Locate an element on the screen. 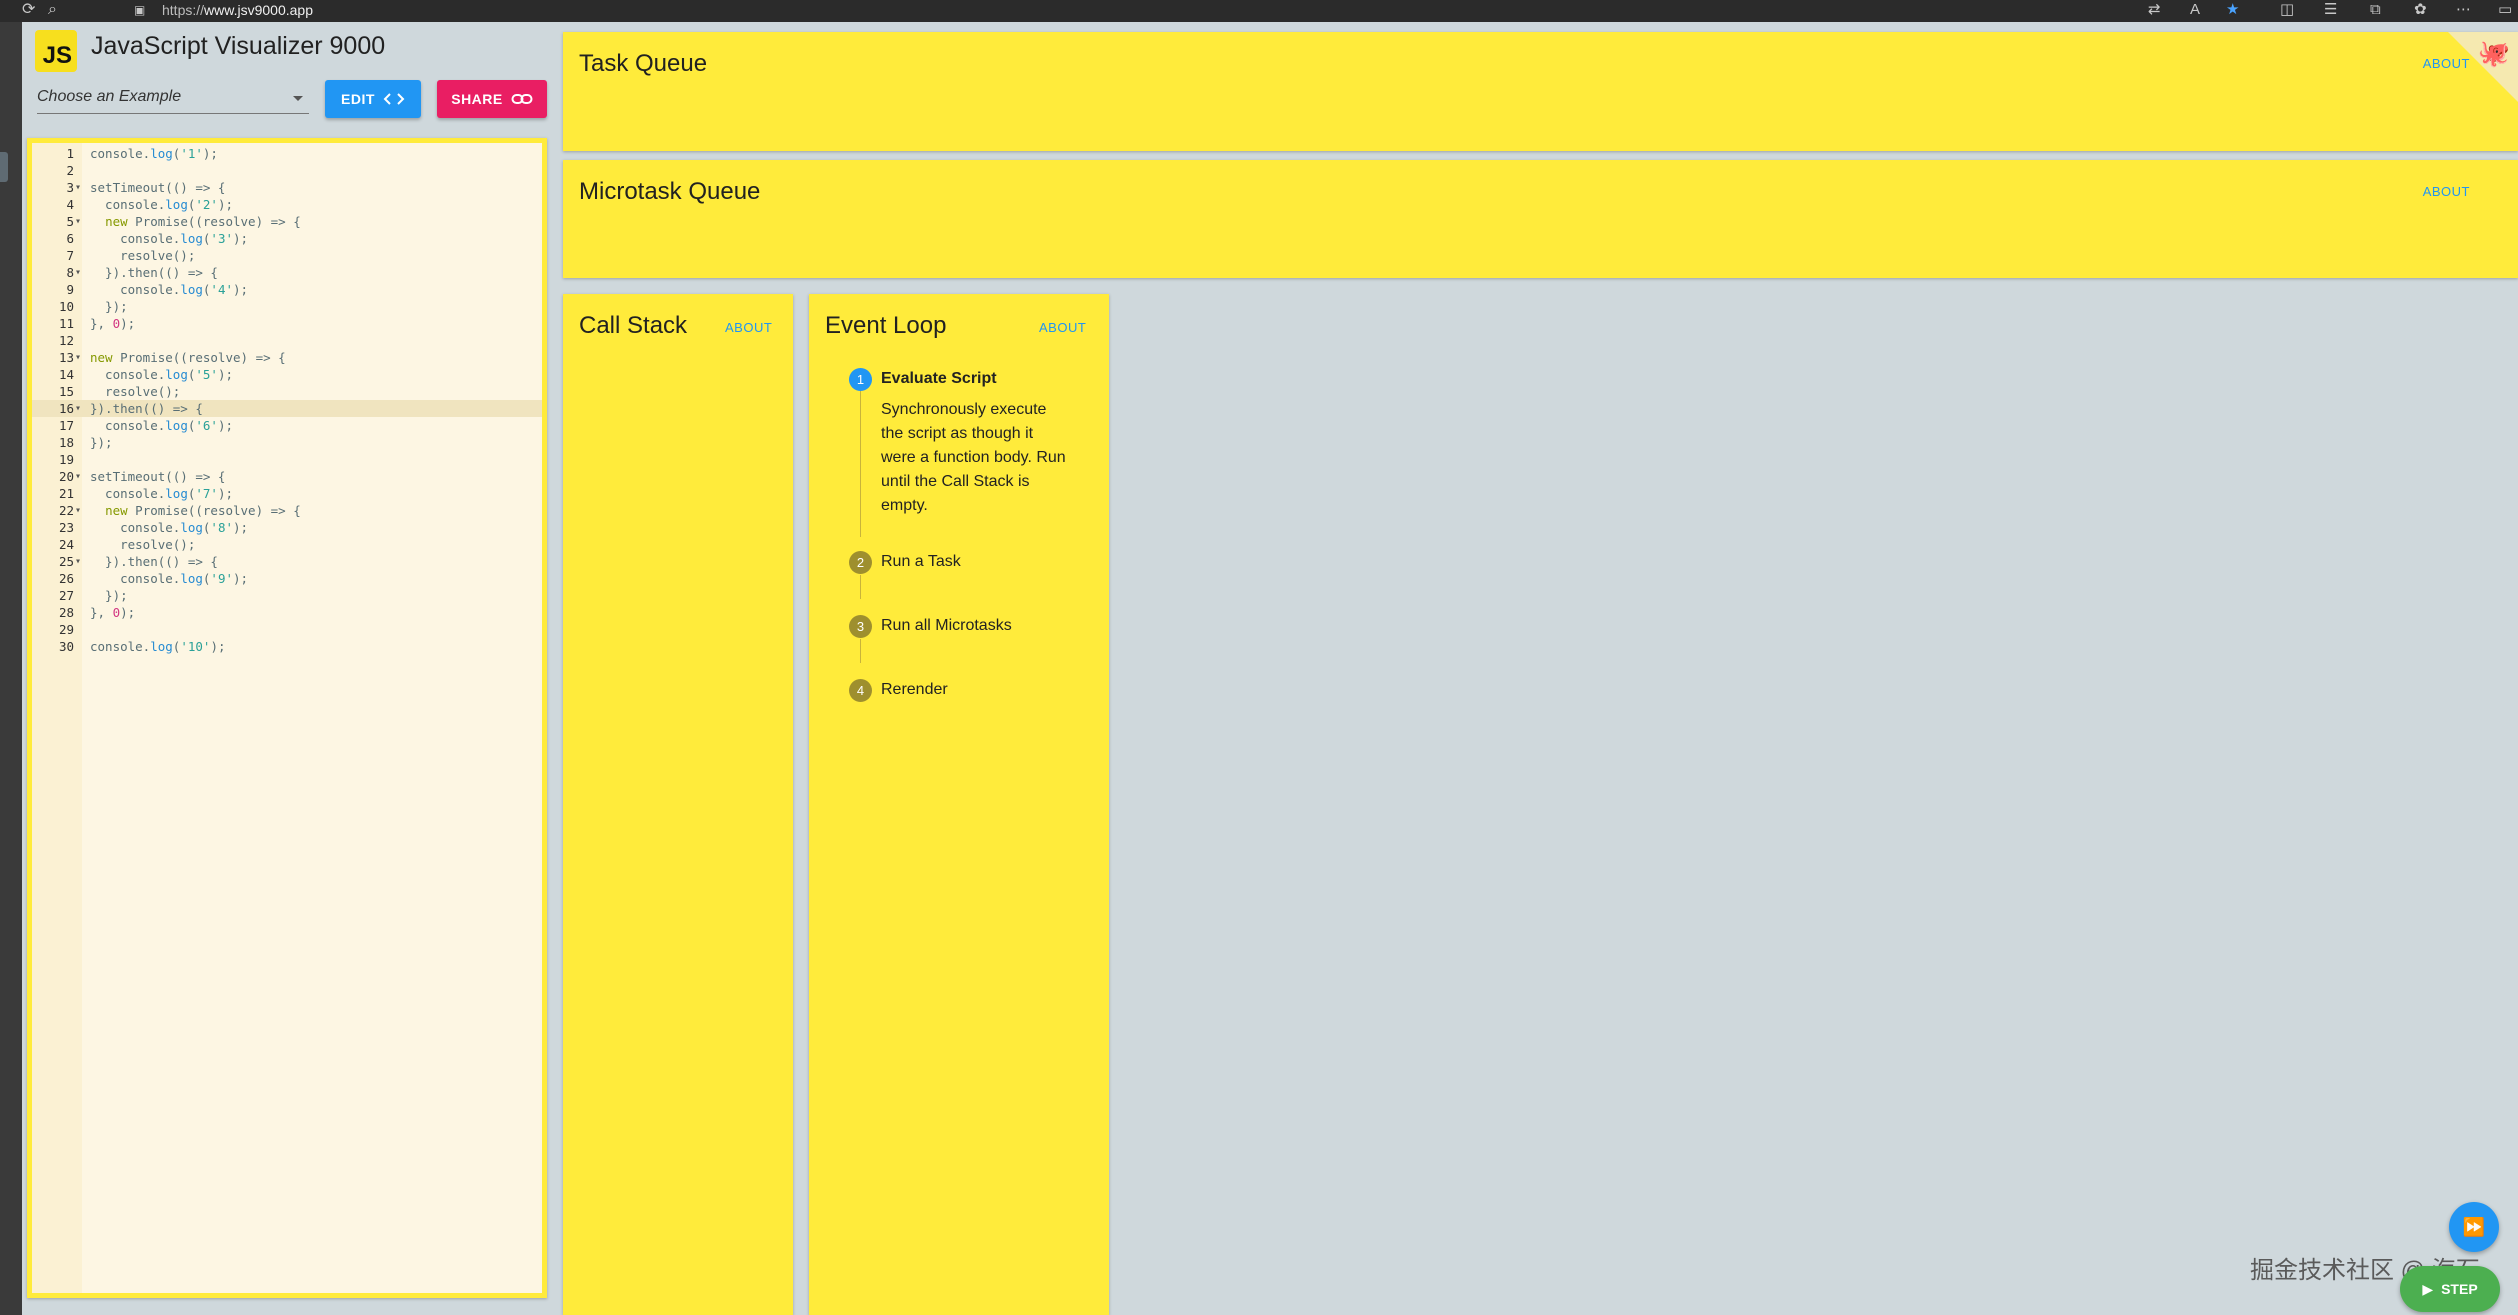 Image resolution: width=2518 pixels, height=1315 pixels. event-loop-about-link: ABOUT is located at coordinates (1062, 327).